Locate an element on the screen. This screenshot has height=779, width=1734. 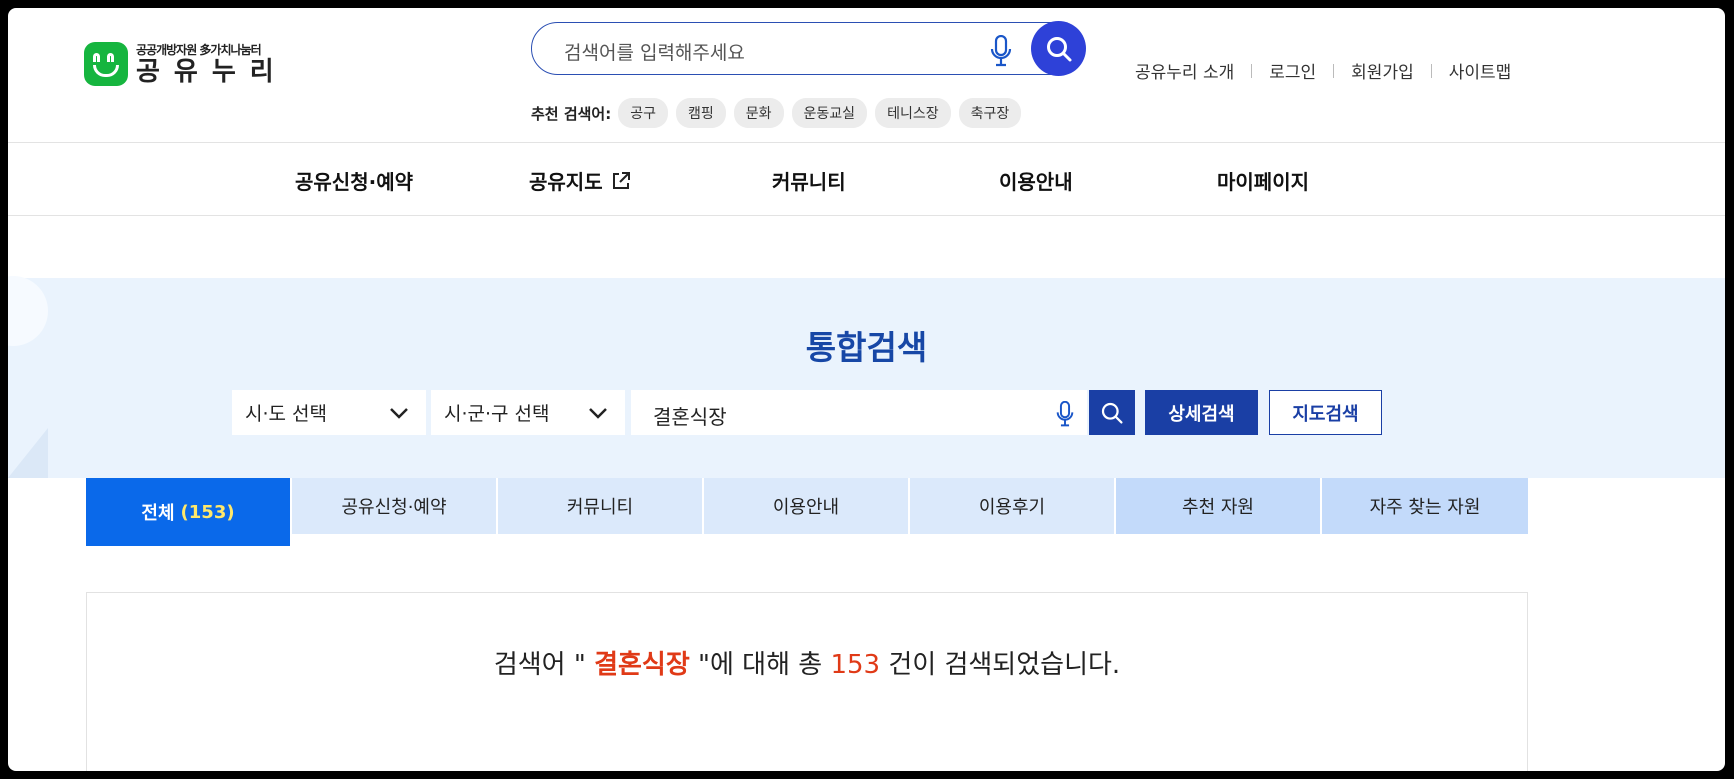
recommended-label: 추천 검색어: is located at coordinates (571, 113).